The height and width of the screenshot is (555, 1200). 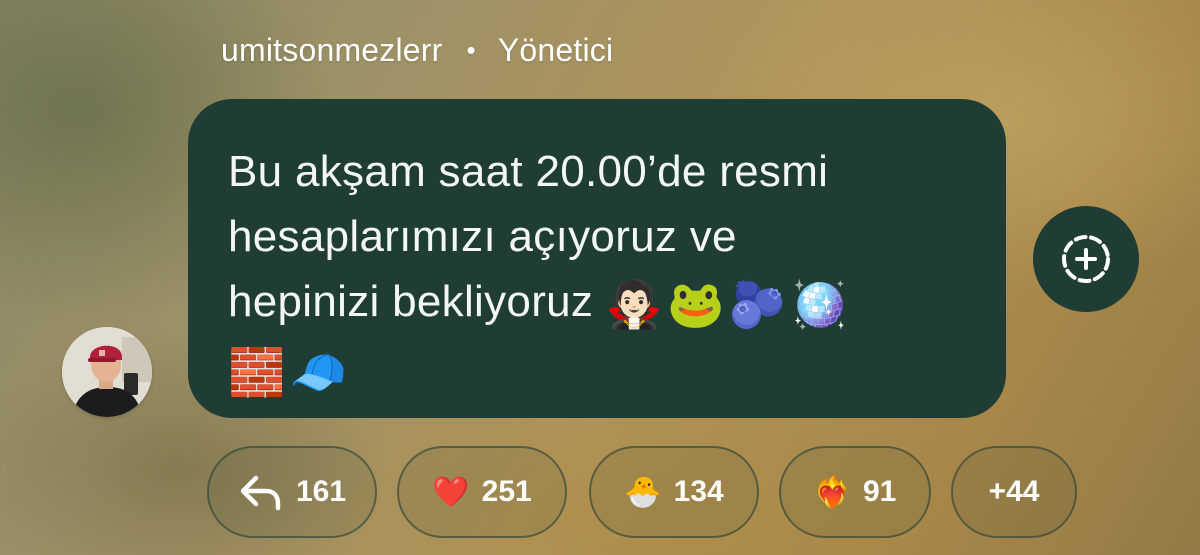 I want to click on emoji-mirror-ball: 🪩, so click(x=819, y=304).